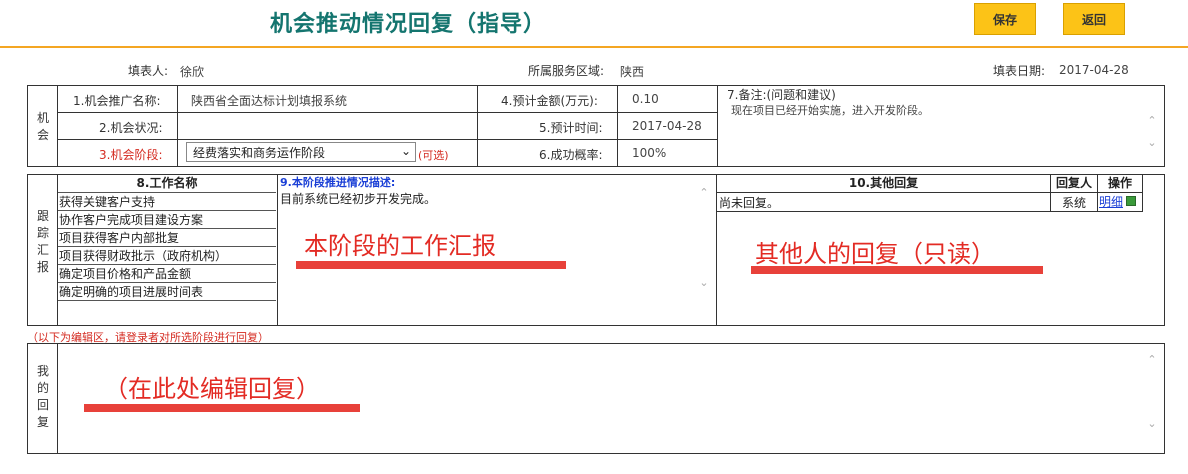 This screenshot has height=474, width=1188. Describe the element at coordinates (1019, 71) in the screenshot. I see `date-label: 填表日期:` at that location.